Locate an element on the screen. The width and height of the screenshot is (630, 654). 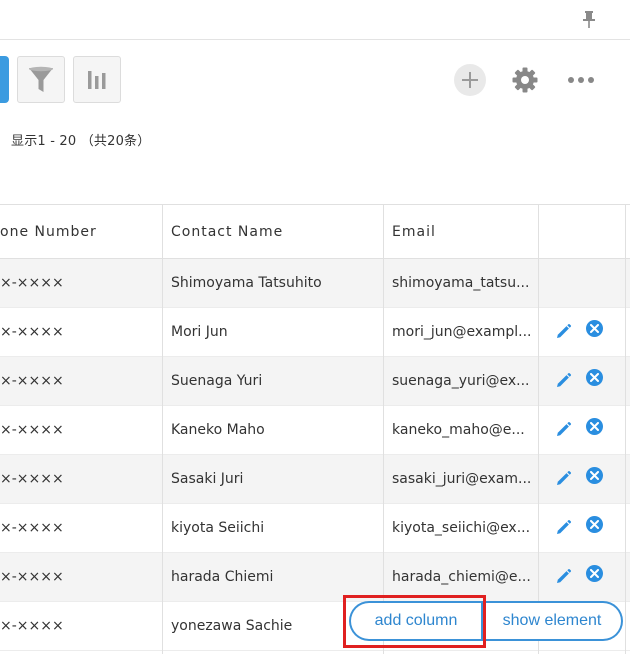
filter-button is located at coordinates (41, 79).